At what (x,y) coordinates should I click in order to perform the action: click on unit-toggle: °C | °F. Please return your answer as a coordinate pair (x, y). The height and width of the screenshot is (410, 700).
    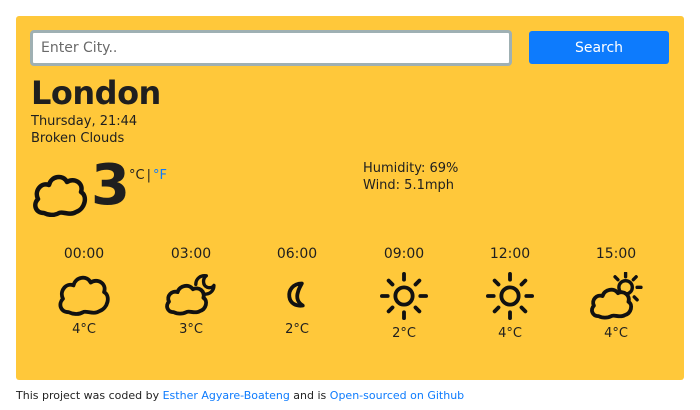
    Looking at the image, I should click on (148, 175).